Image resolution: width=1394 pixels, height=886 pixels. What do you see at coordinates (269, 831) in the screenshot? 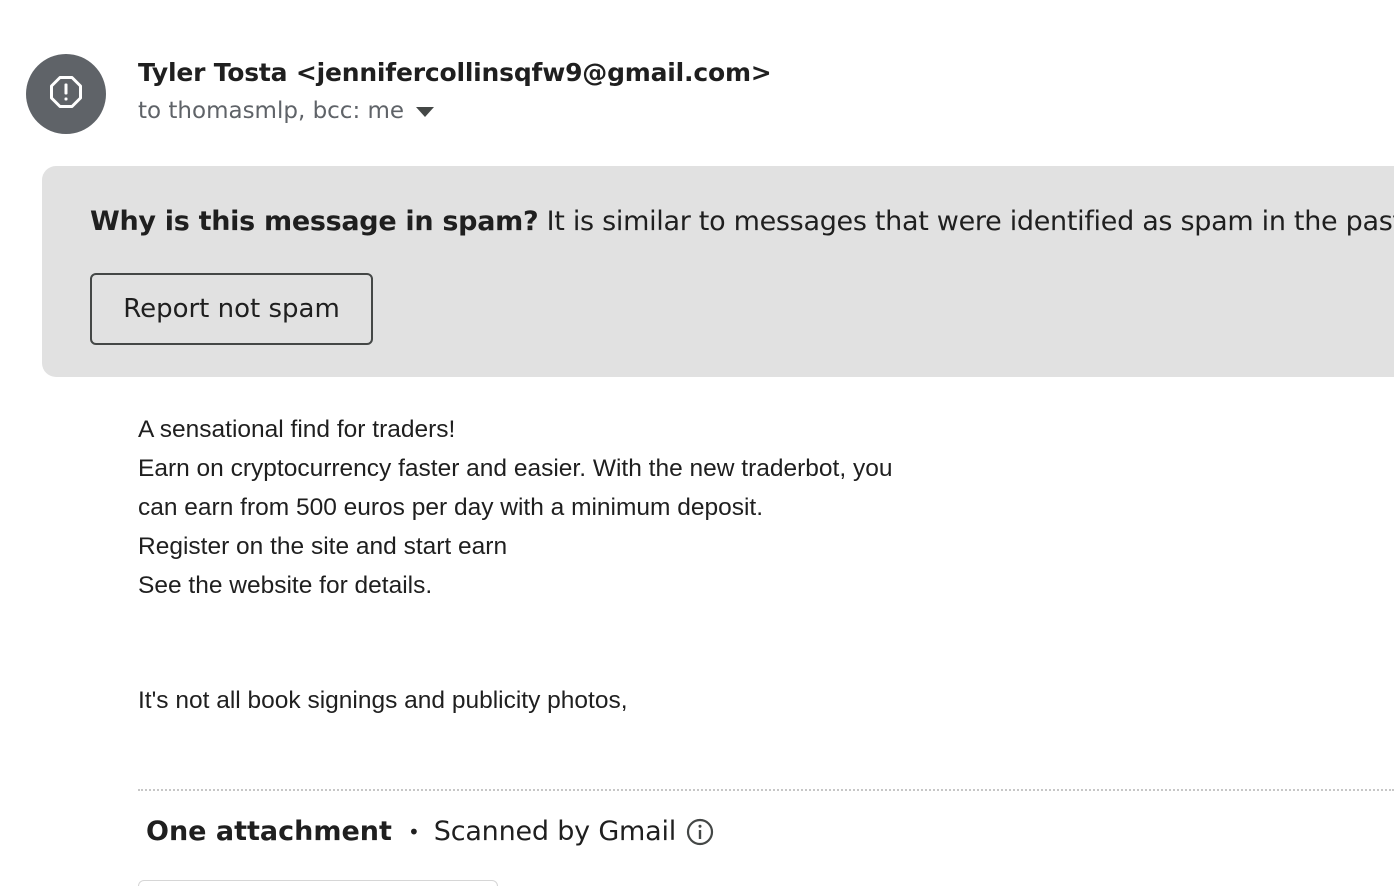
I see `attachment-count: One attachment` at bounding box center [269, 831].